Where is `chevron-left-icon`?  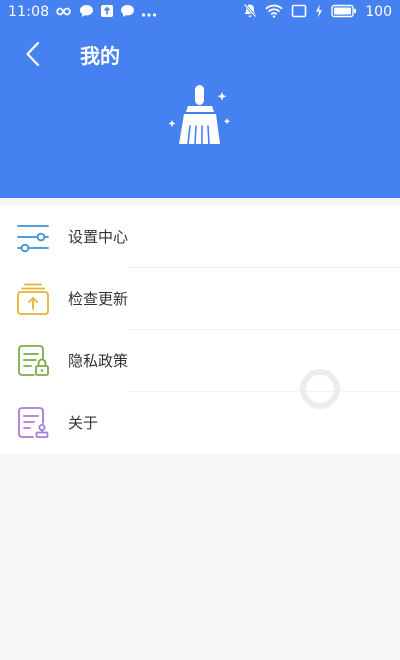 chevron-left-icon is located at coordinates (33, 56).